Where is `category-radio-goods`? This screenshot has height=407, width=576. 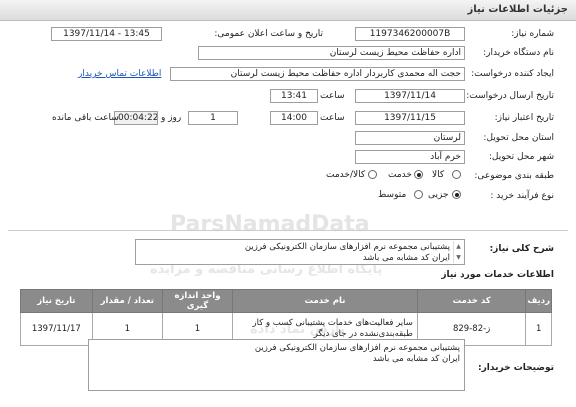 category-radio-goods is located at coordinates (456, 174).